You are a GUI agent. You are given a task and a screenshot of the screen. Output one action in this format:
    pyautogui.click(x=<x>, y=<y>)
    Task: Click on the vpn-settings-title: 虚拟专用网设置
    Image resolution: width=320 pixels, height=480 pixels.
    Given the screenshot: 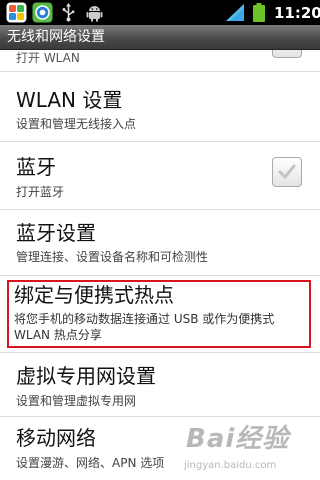 What is the action you would take?
    pyautogui.click(x=86, y=376)
    